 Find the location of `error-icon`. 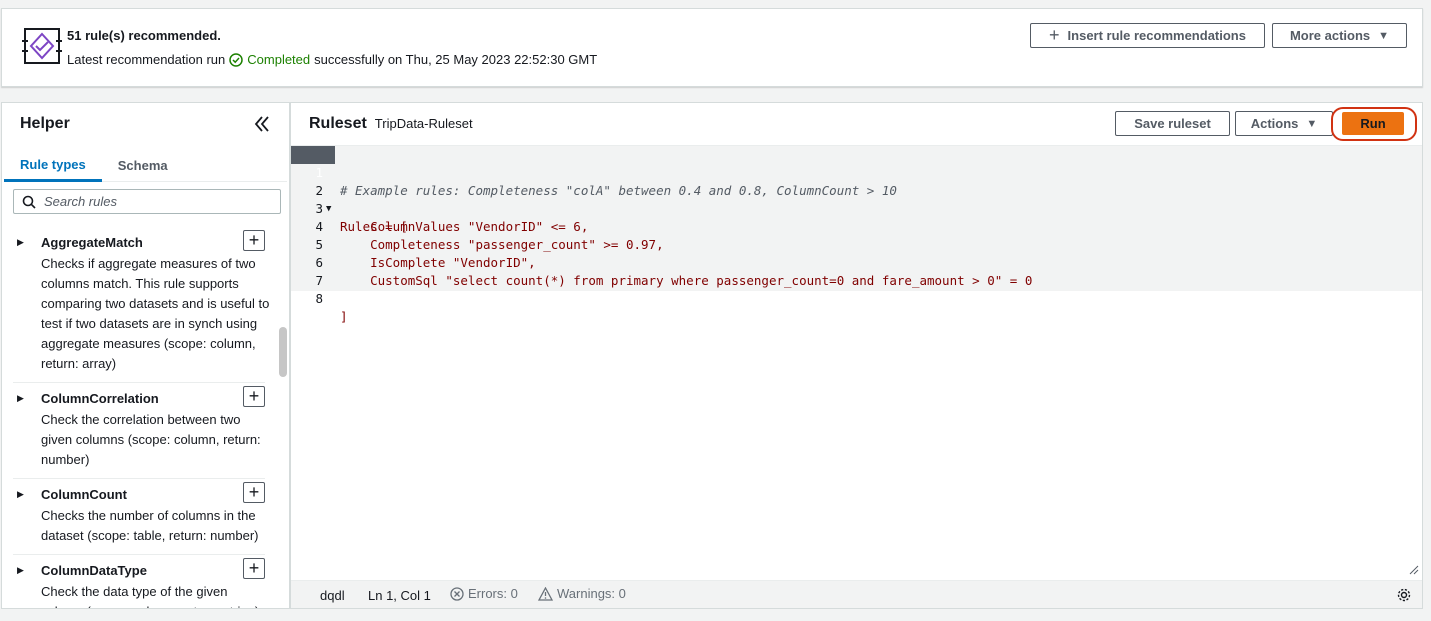

error-icon is located at coordinates (457, 593).